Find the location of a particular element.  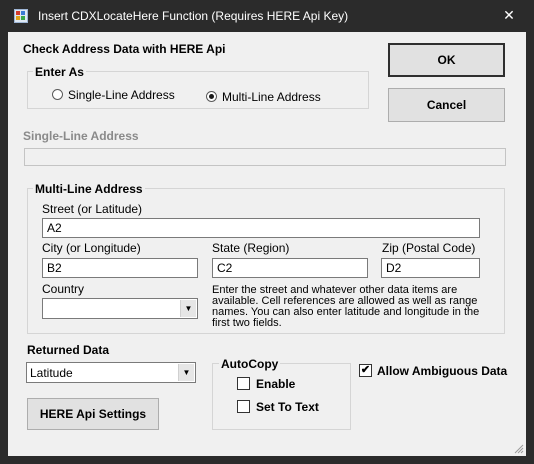

returned-data-dropdown: Latitude ▼ is located at coordinates (111, 372).